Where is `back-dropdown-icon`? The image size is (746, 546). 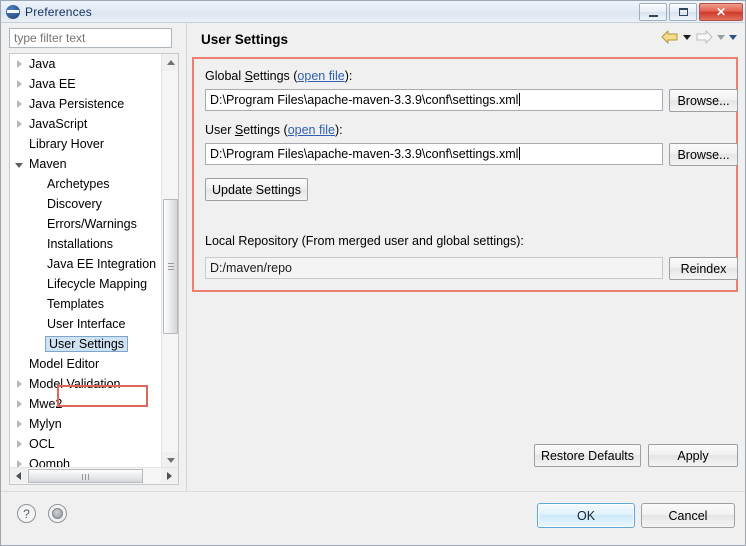 back-dropdown-icon is located at coordinates (687, 37).